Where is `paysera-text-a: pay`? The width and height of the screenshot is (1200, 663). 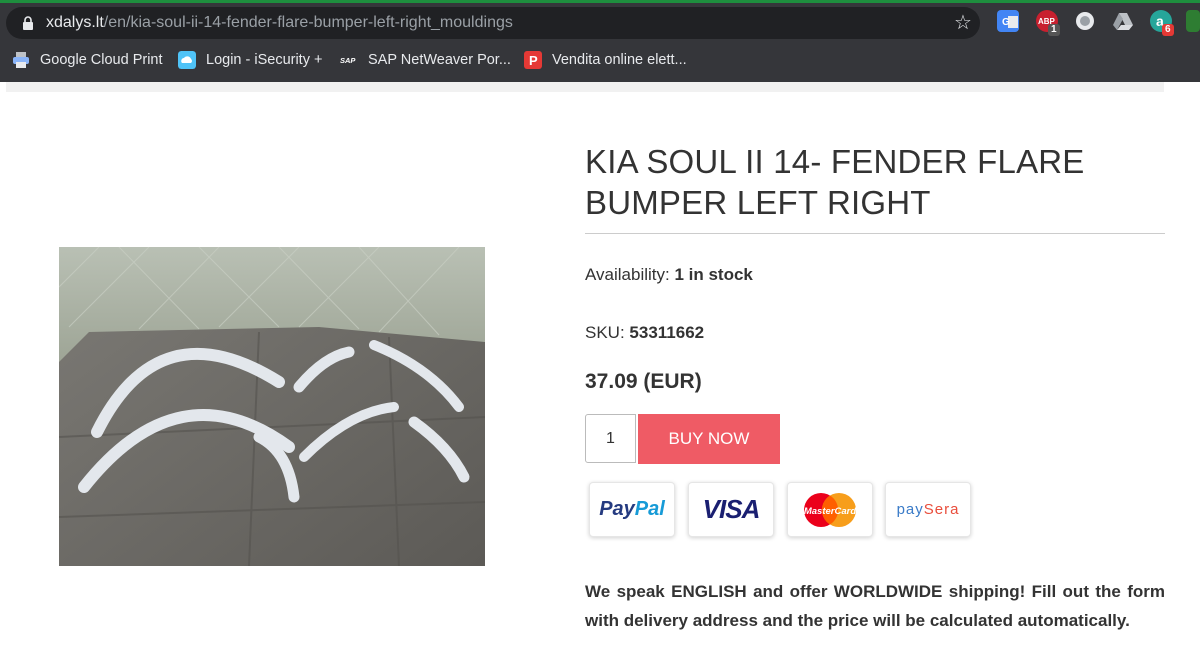
paysera-text-a: pay is located at coordinates (910, 509).